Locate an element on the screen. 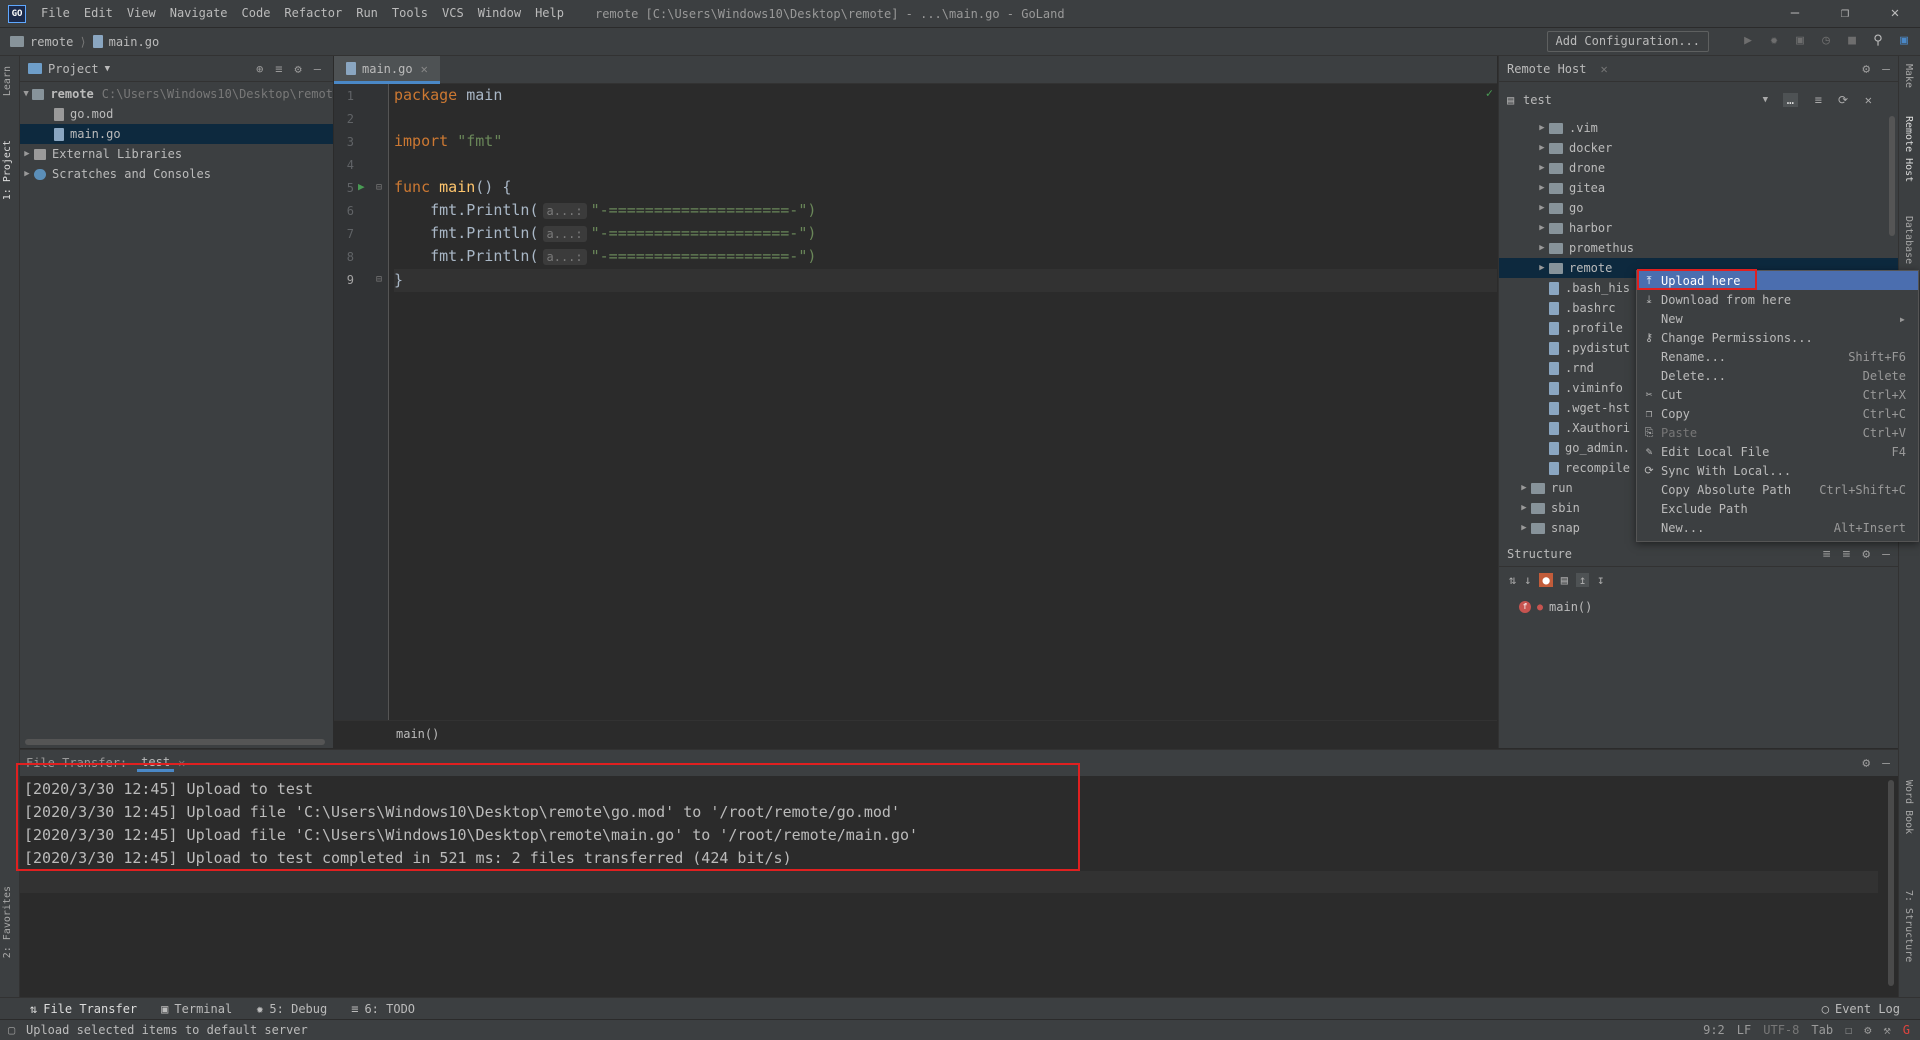 The image size is (1920, 1040). coverage-icon: ▣ is located at coordinates (1800, 41).